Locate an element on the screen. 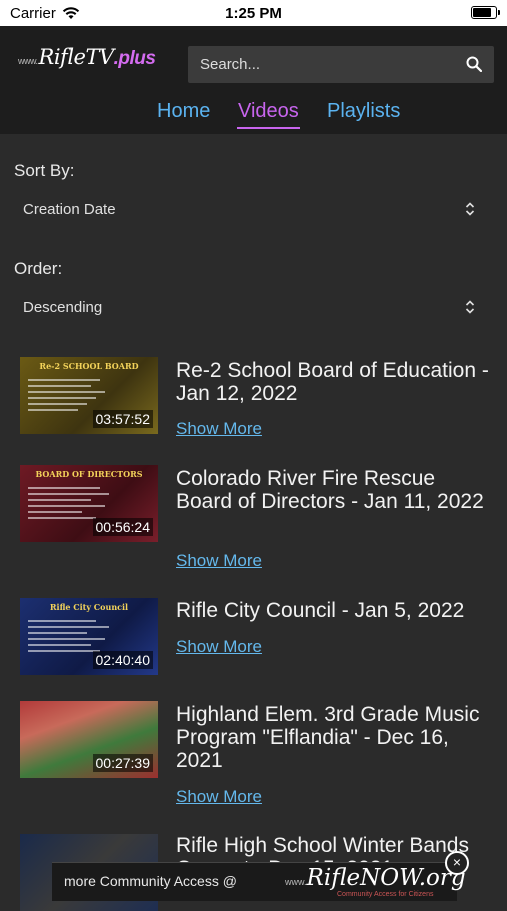 This screenshot has width=507, height=911. video-duration: 03:57:52 is located at coordinates (122, 419).